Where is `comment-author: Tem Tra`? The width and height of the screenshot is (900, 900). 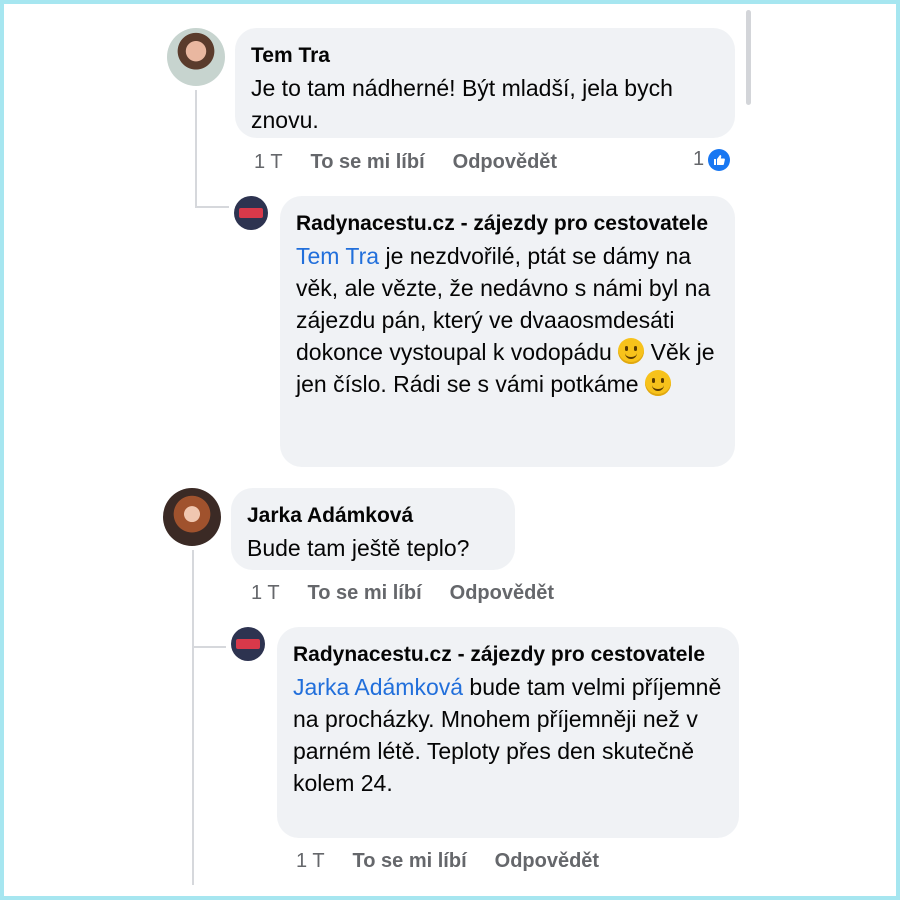
comment-author: Tem Tra is located at coordinates (485, 56).